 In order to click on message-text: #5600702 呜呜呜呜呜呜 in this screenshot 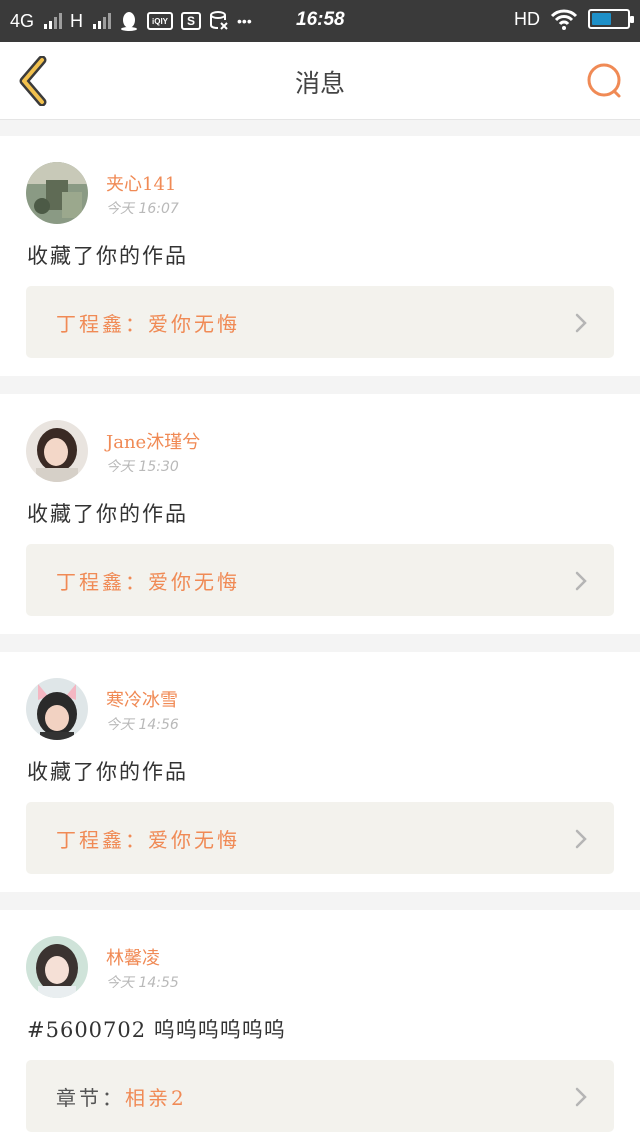, I will do `click(156, 1030)`.